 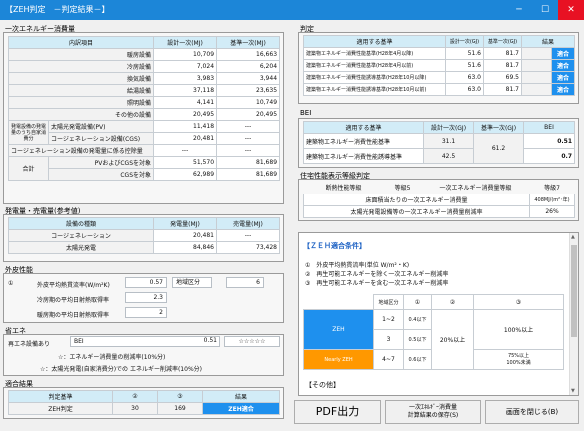 I want to click on table-row: 冷房設備 7,024 6,204, so click(x=144, y=66).